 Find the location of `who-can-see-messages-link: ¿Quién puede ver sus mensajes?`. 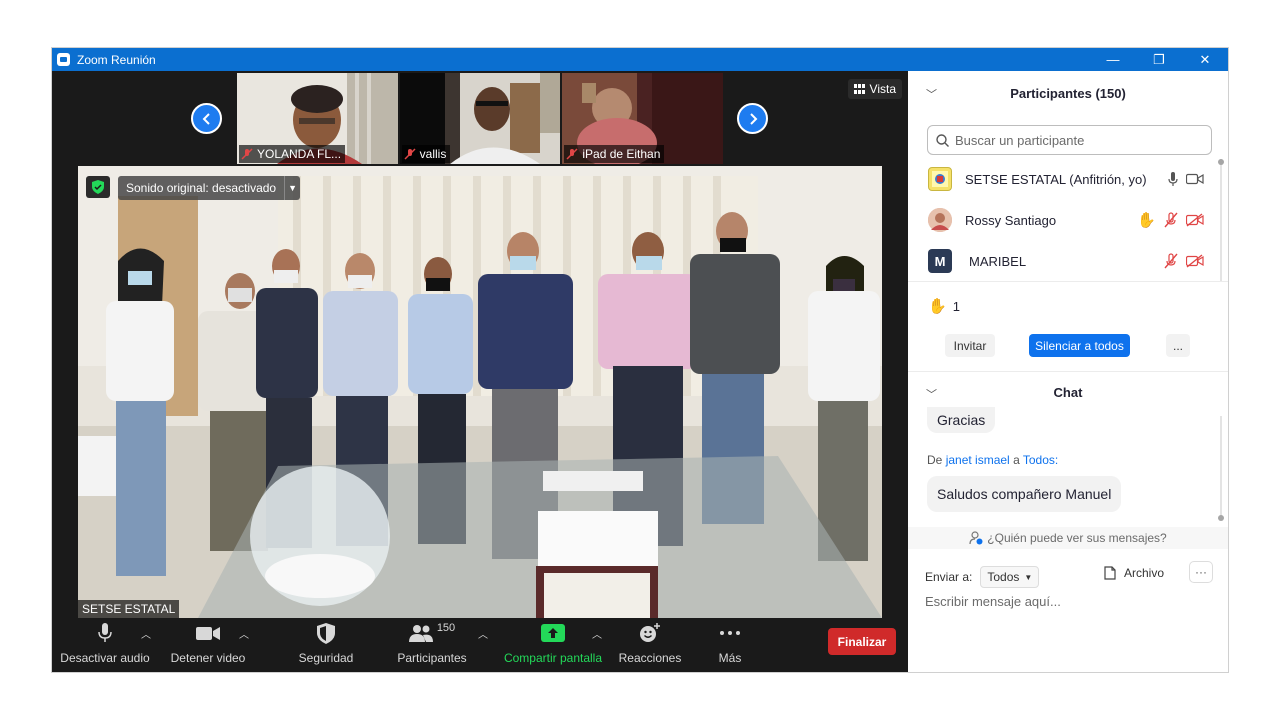

who-can-see-messages-link: ¿Quién puede ver sus mensajes? is located at coordinates (1068, 538).